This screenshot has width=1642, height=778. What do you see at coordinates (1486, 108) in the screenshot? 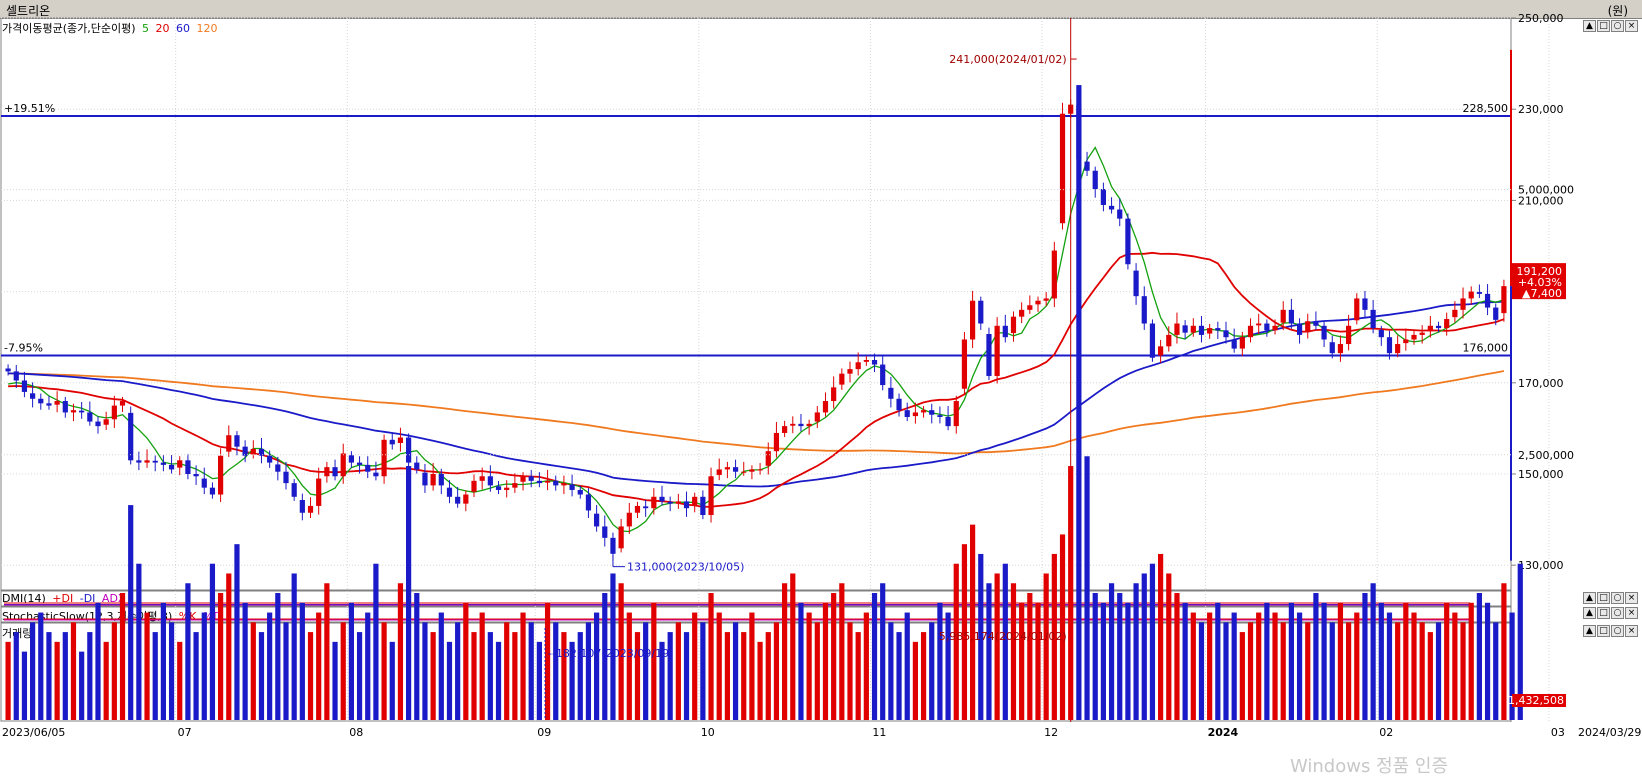
I see `hline-right-label: 228,500` at bounding box center [1486, 108].